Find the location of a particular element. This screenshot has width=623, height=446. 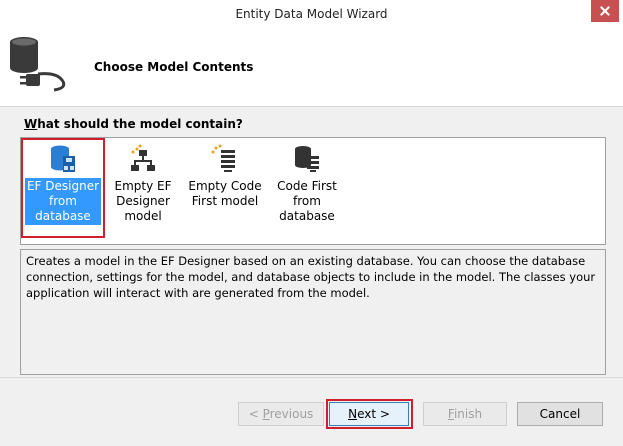

option-label: Code First from database is located at coordinates (307, 201).